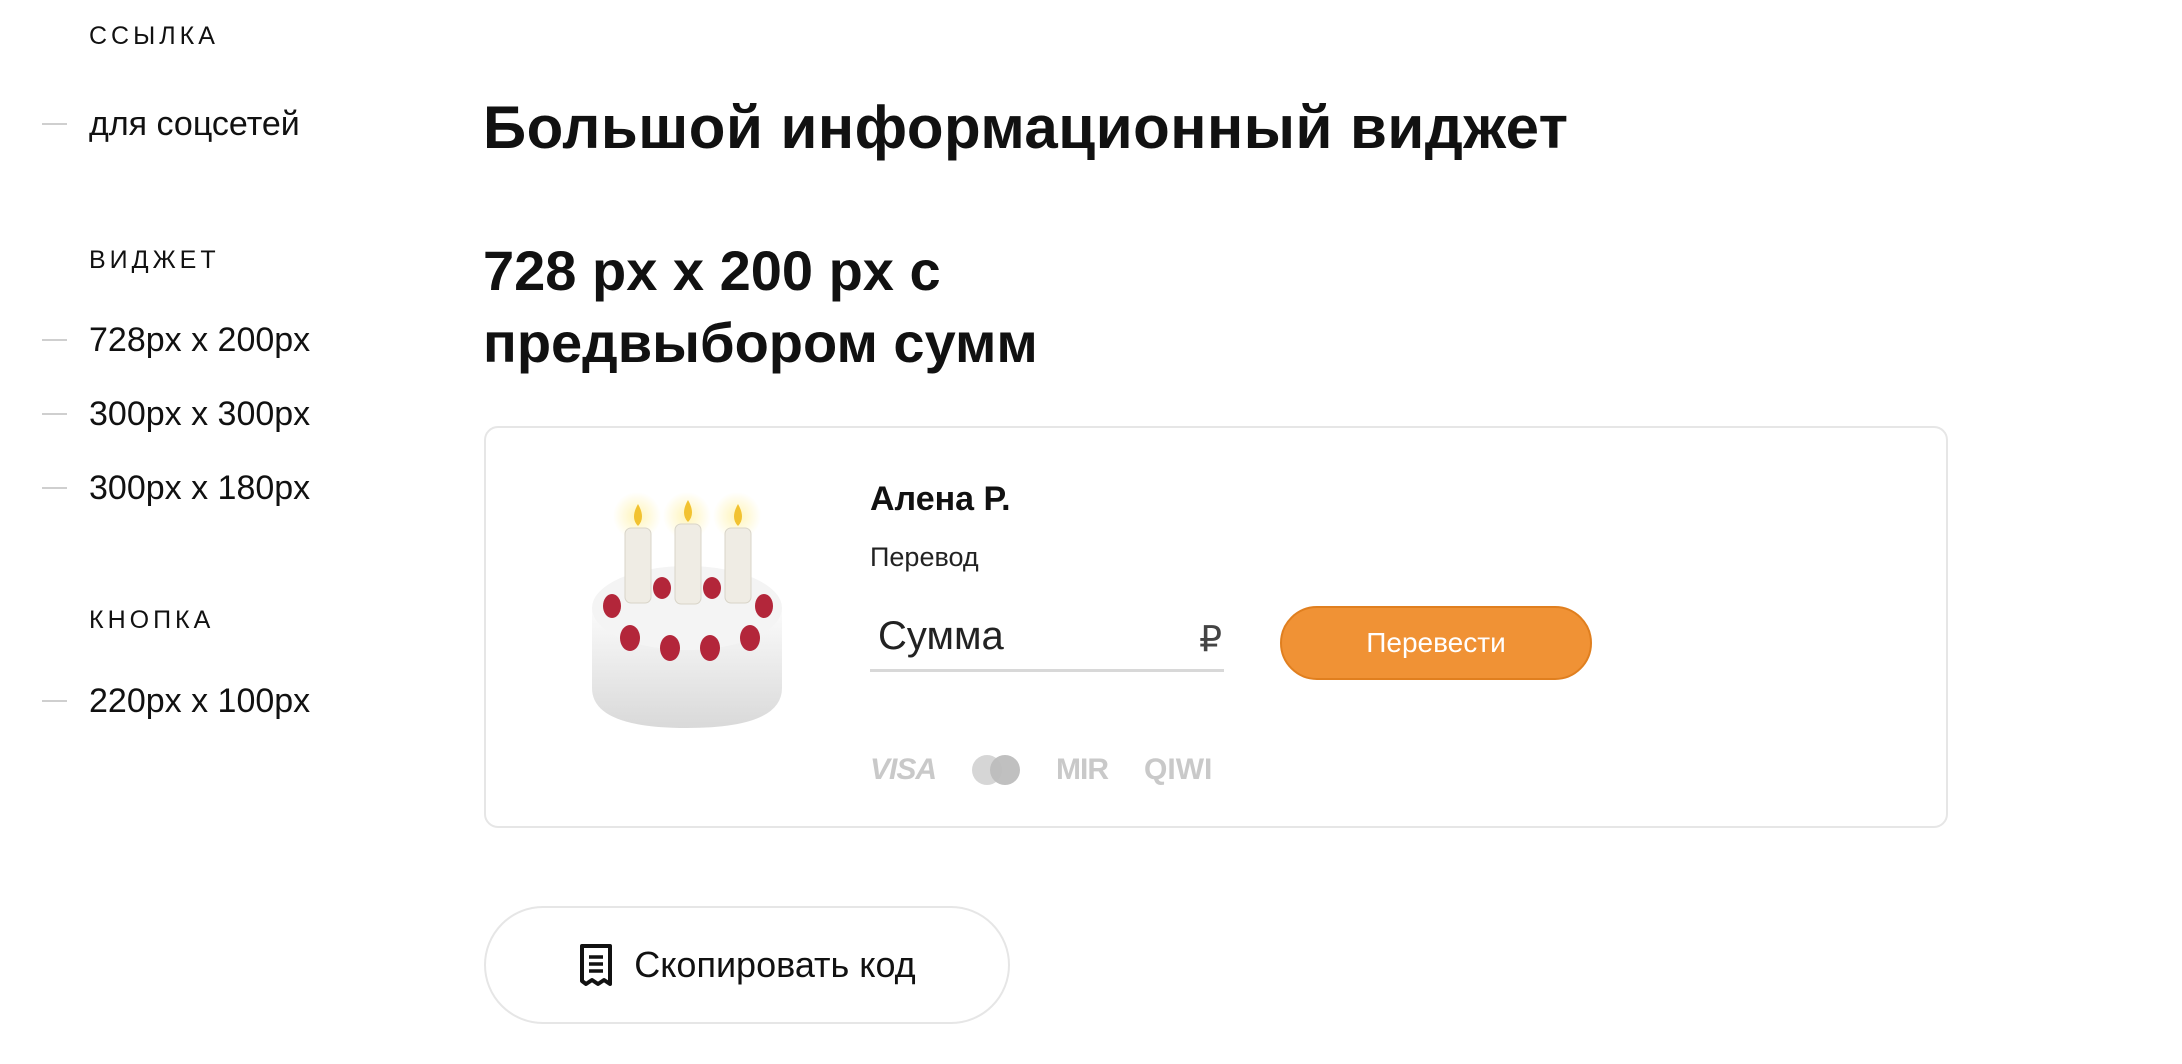 The width and height of the screenshot is (2182, 1064). I want to click on widget-label: Перевод, so click(924, 557).